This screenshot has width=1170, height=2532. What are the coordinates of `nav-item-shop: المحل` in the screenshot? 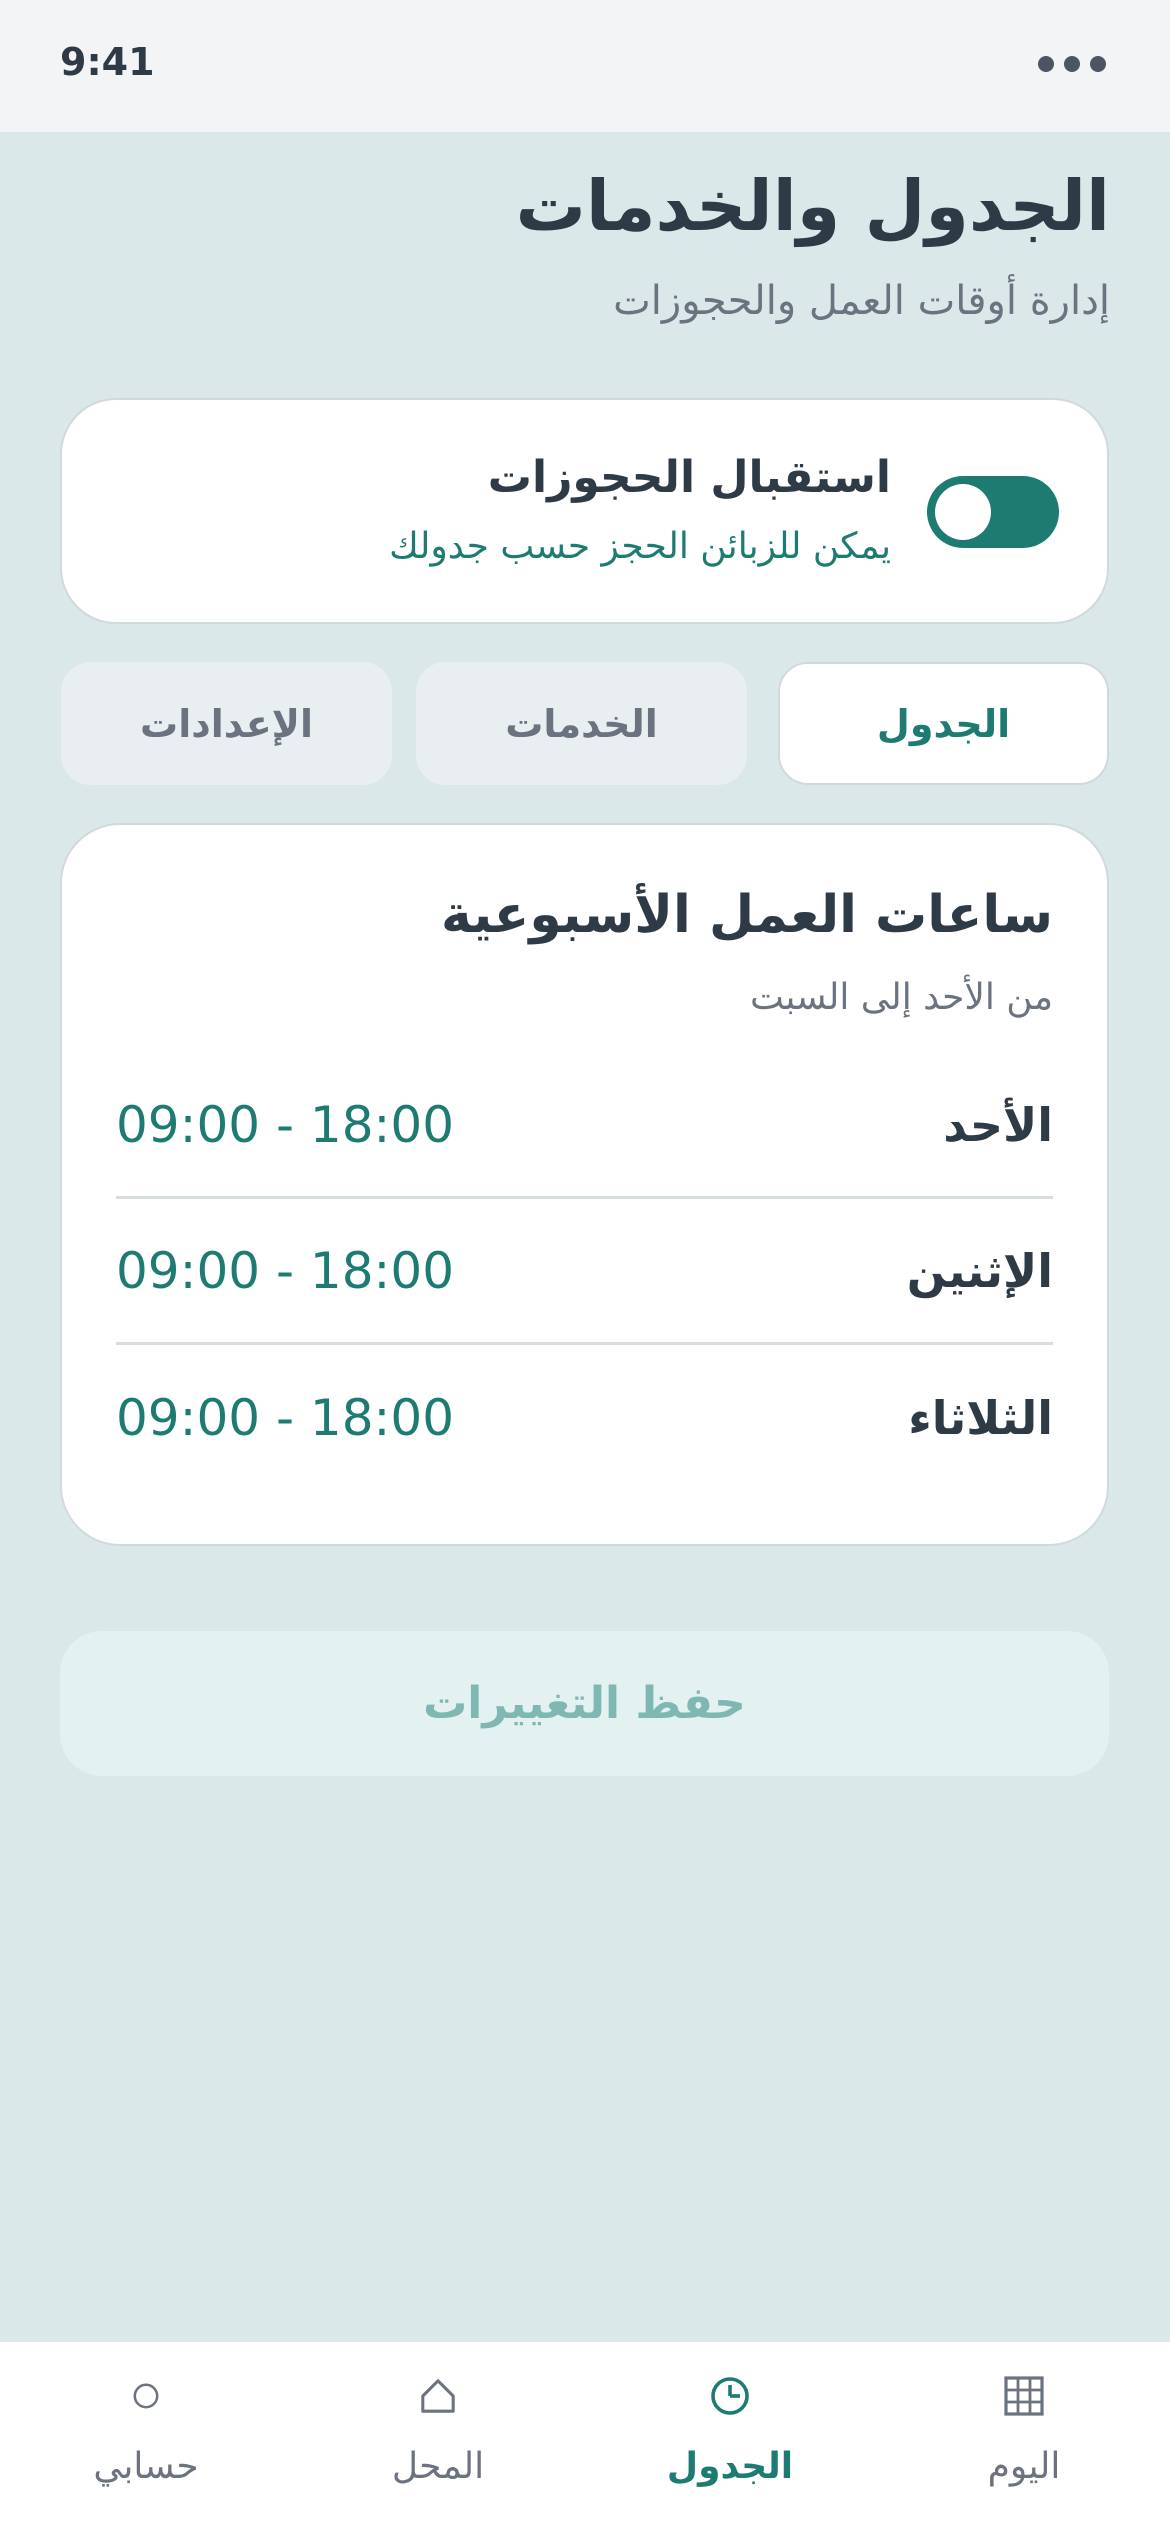 It's located at (438, 2441).